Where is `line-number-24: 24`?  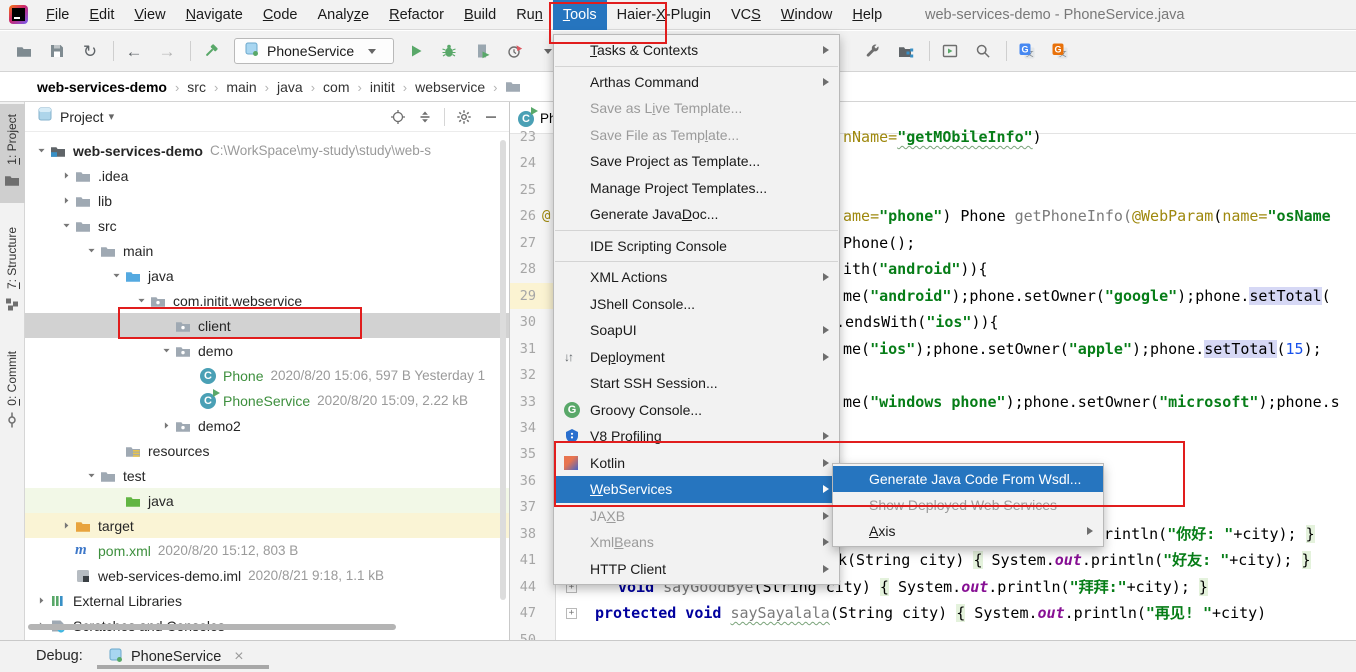
line-number-24: 24 is located at coordinates (523, 163).